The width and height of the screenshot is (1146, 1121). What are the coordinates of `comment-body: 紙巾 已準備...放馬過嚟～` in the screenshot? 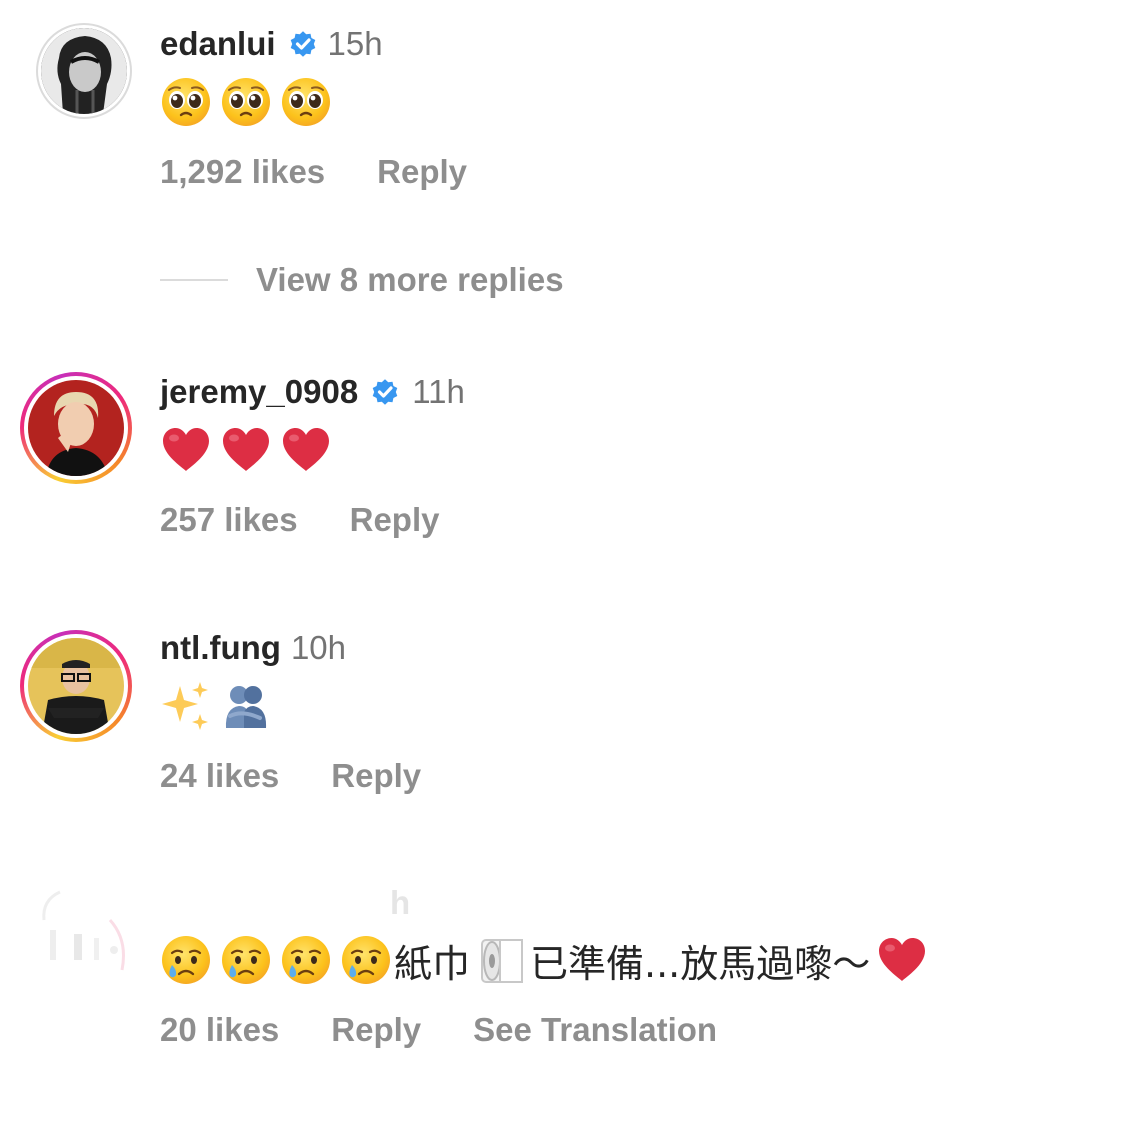 It's located at (548, 960).